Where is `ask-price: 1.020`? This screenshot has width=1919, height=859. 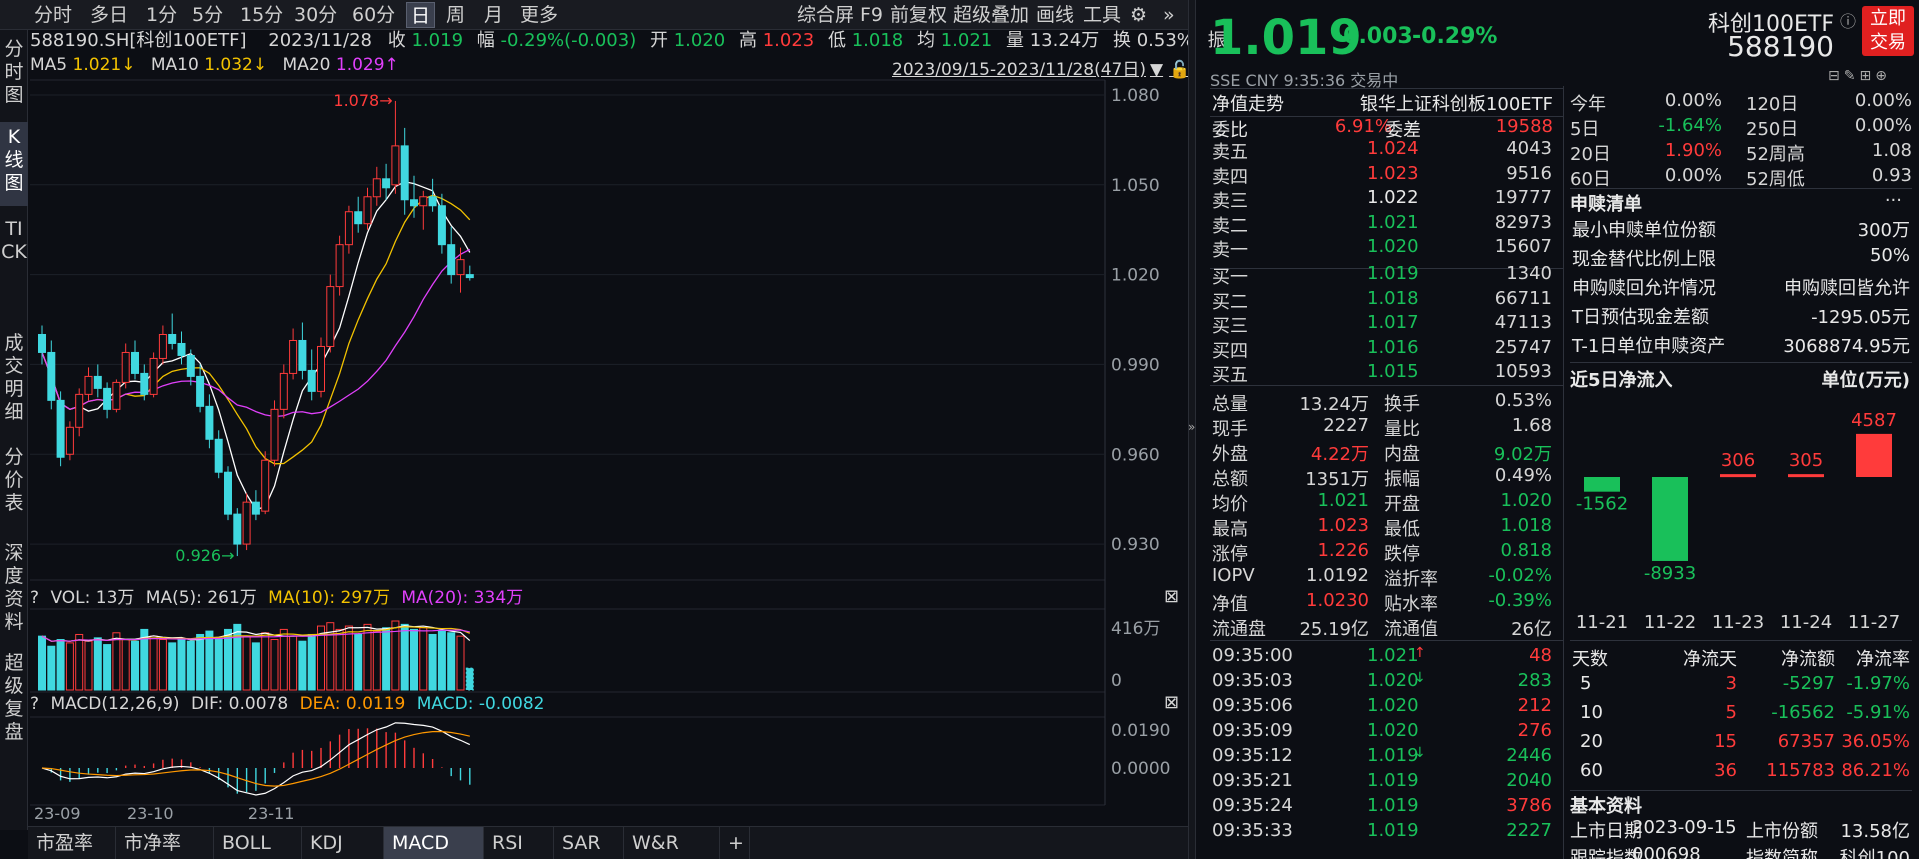
ask-price: 1.020 is located at coordinates (1393, 246).